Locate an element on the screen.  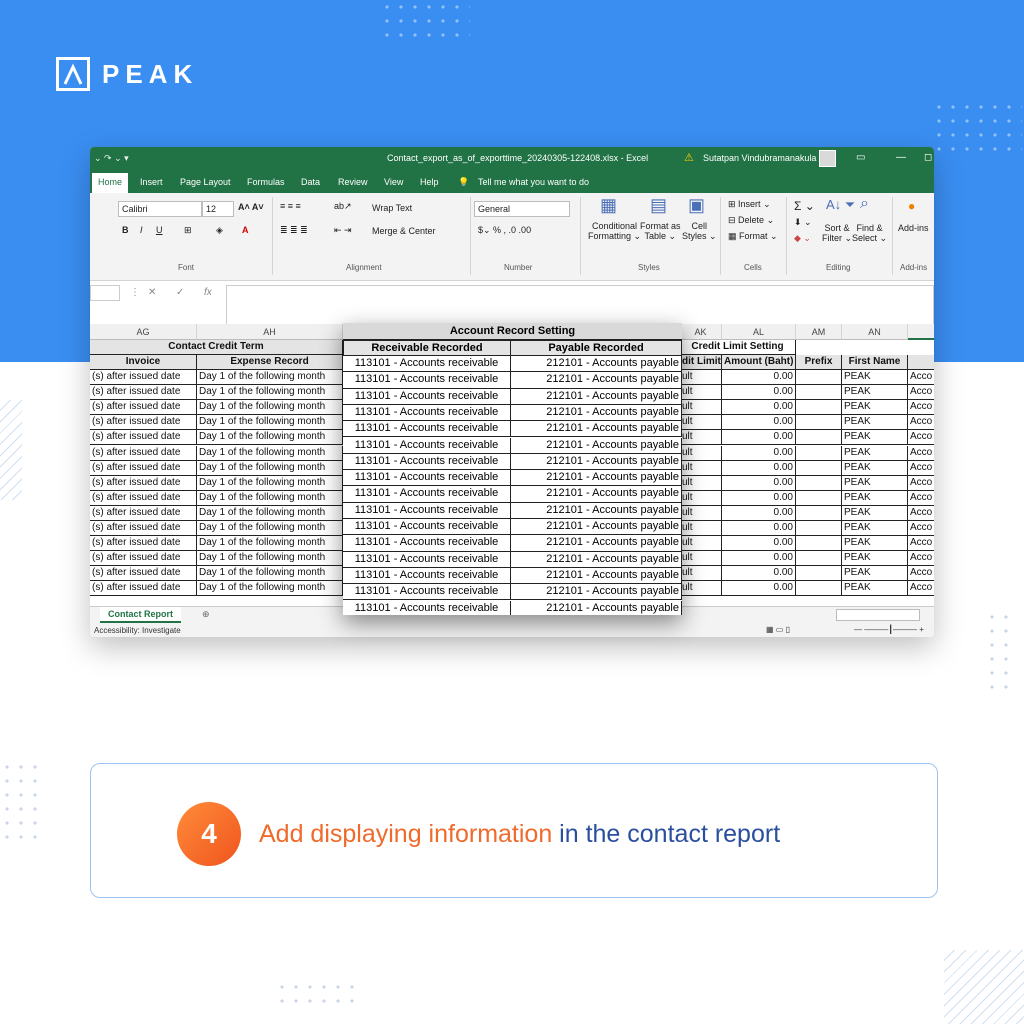
format-cells-button: ▦ Format ⌄ is located at coordinates (753, 236).